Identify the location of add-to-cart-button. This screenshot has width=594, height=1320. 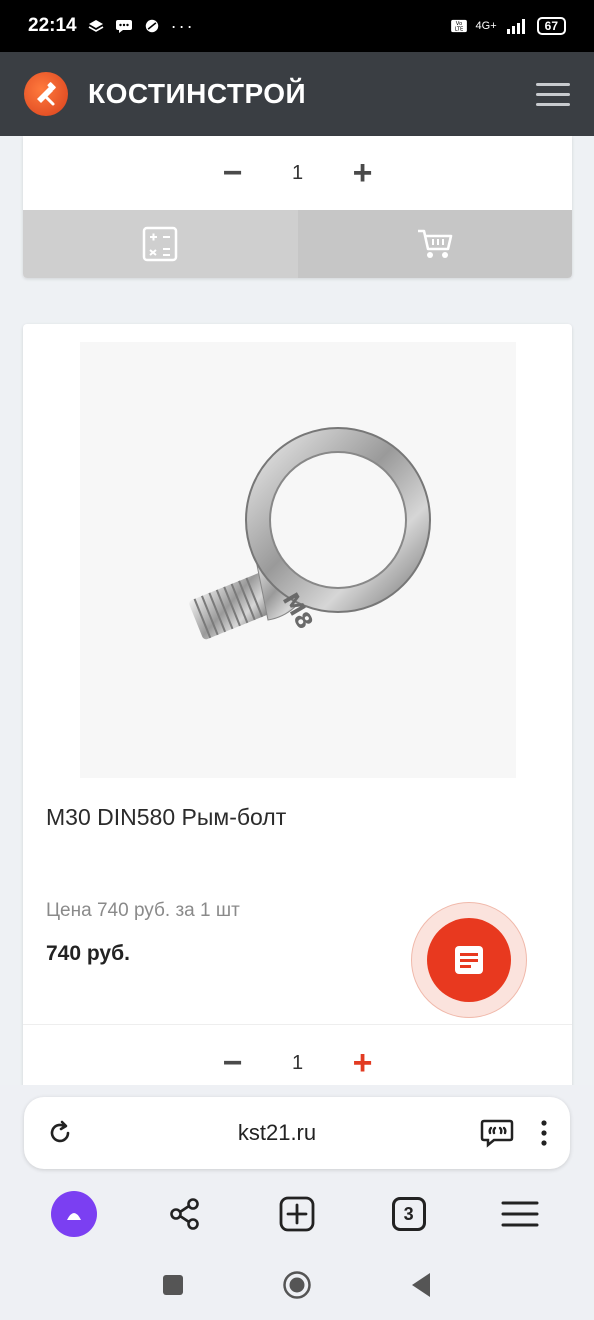
(434, 244).